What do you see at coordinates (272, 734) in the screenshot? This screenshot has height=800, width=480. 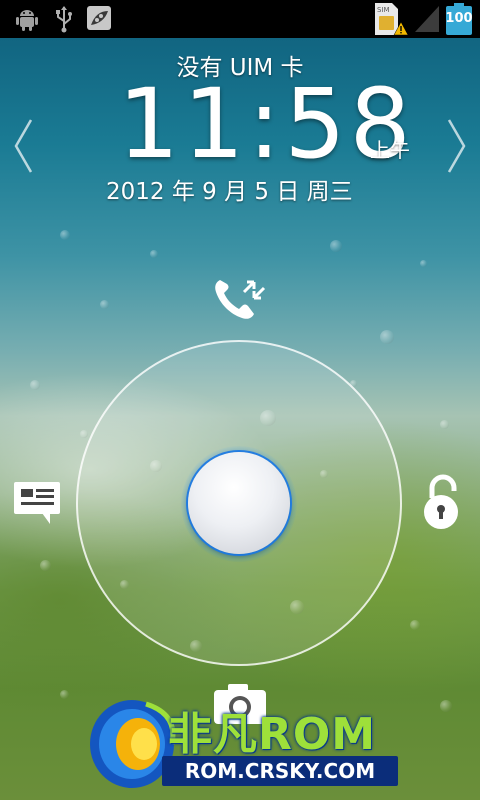 I see `watermark-name: 非凡ROM` at bounding box center [272, 734].